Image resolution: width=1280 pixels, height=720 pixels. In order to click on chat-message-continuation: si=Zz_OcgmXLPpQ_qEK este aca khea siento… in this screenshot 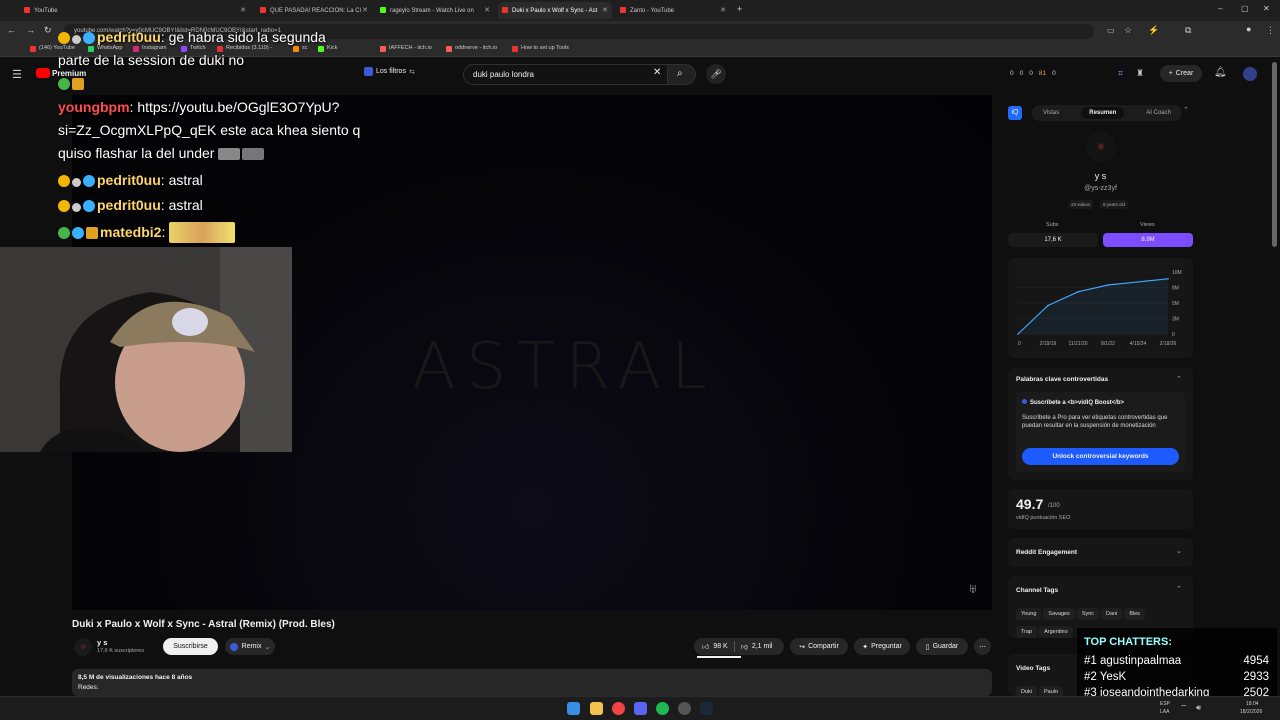, I will do `click(209, 130)`.